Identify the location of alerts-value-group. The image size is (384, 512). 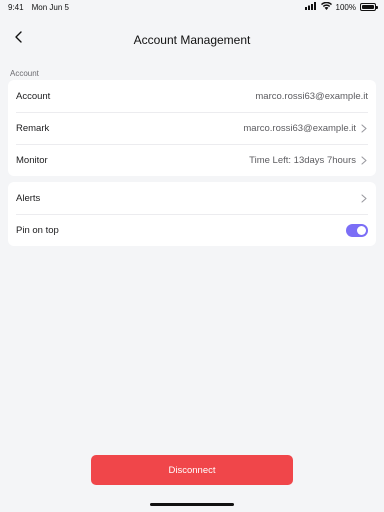
(364, 198).